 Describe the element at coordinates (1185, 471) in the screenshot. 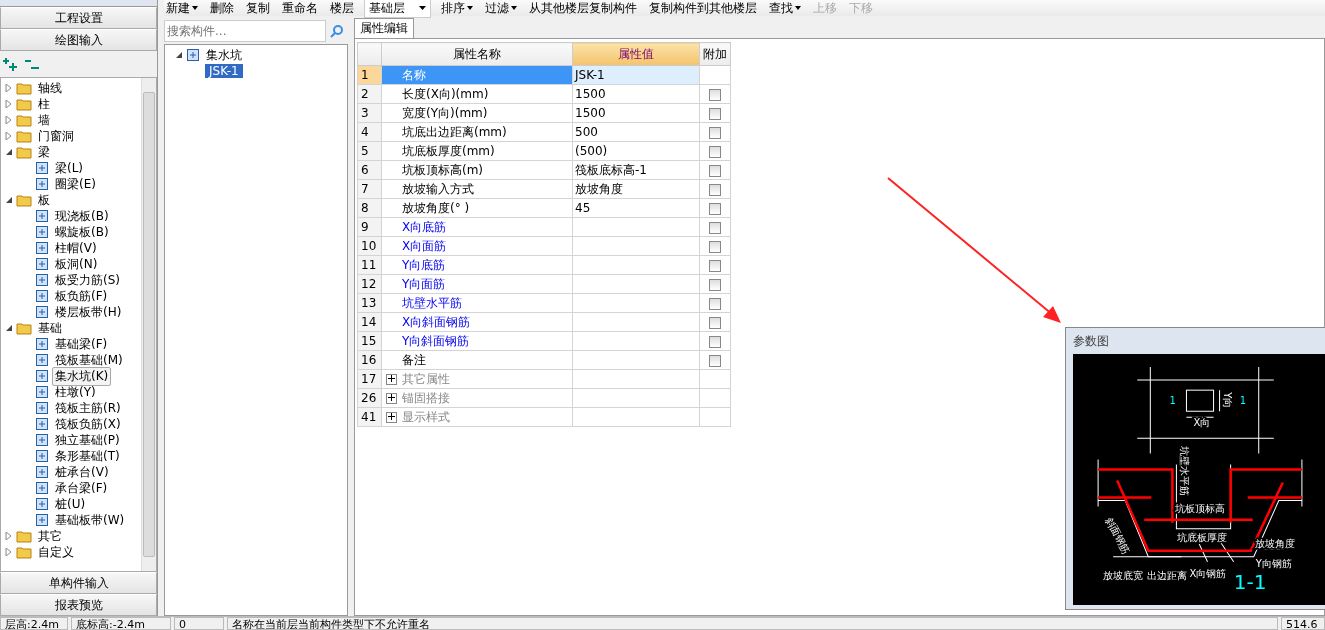

I see `diagram-label: 坑壁水平筋` at that location.